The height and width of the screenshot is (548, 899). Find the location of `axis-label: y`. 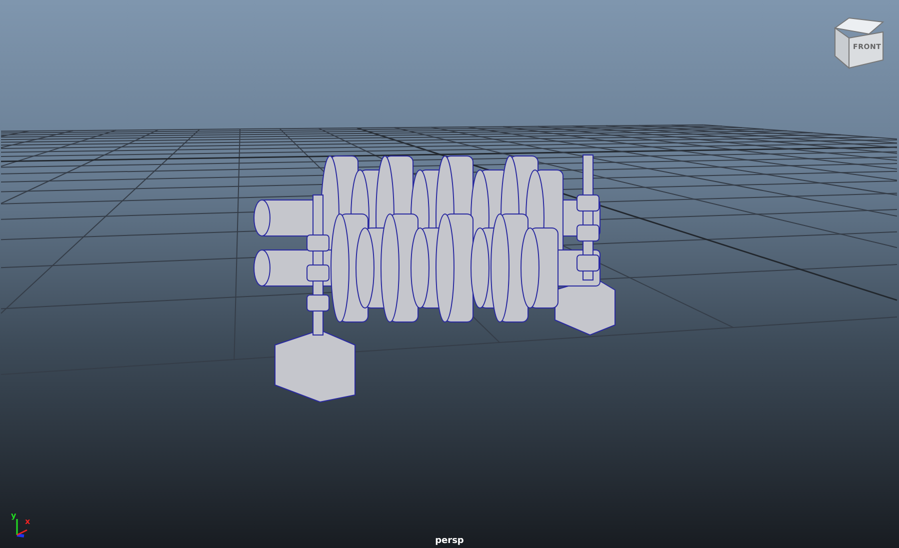

axis-label: y is located at coordinates (13, 516).